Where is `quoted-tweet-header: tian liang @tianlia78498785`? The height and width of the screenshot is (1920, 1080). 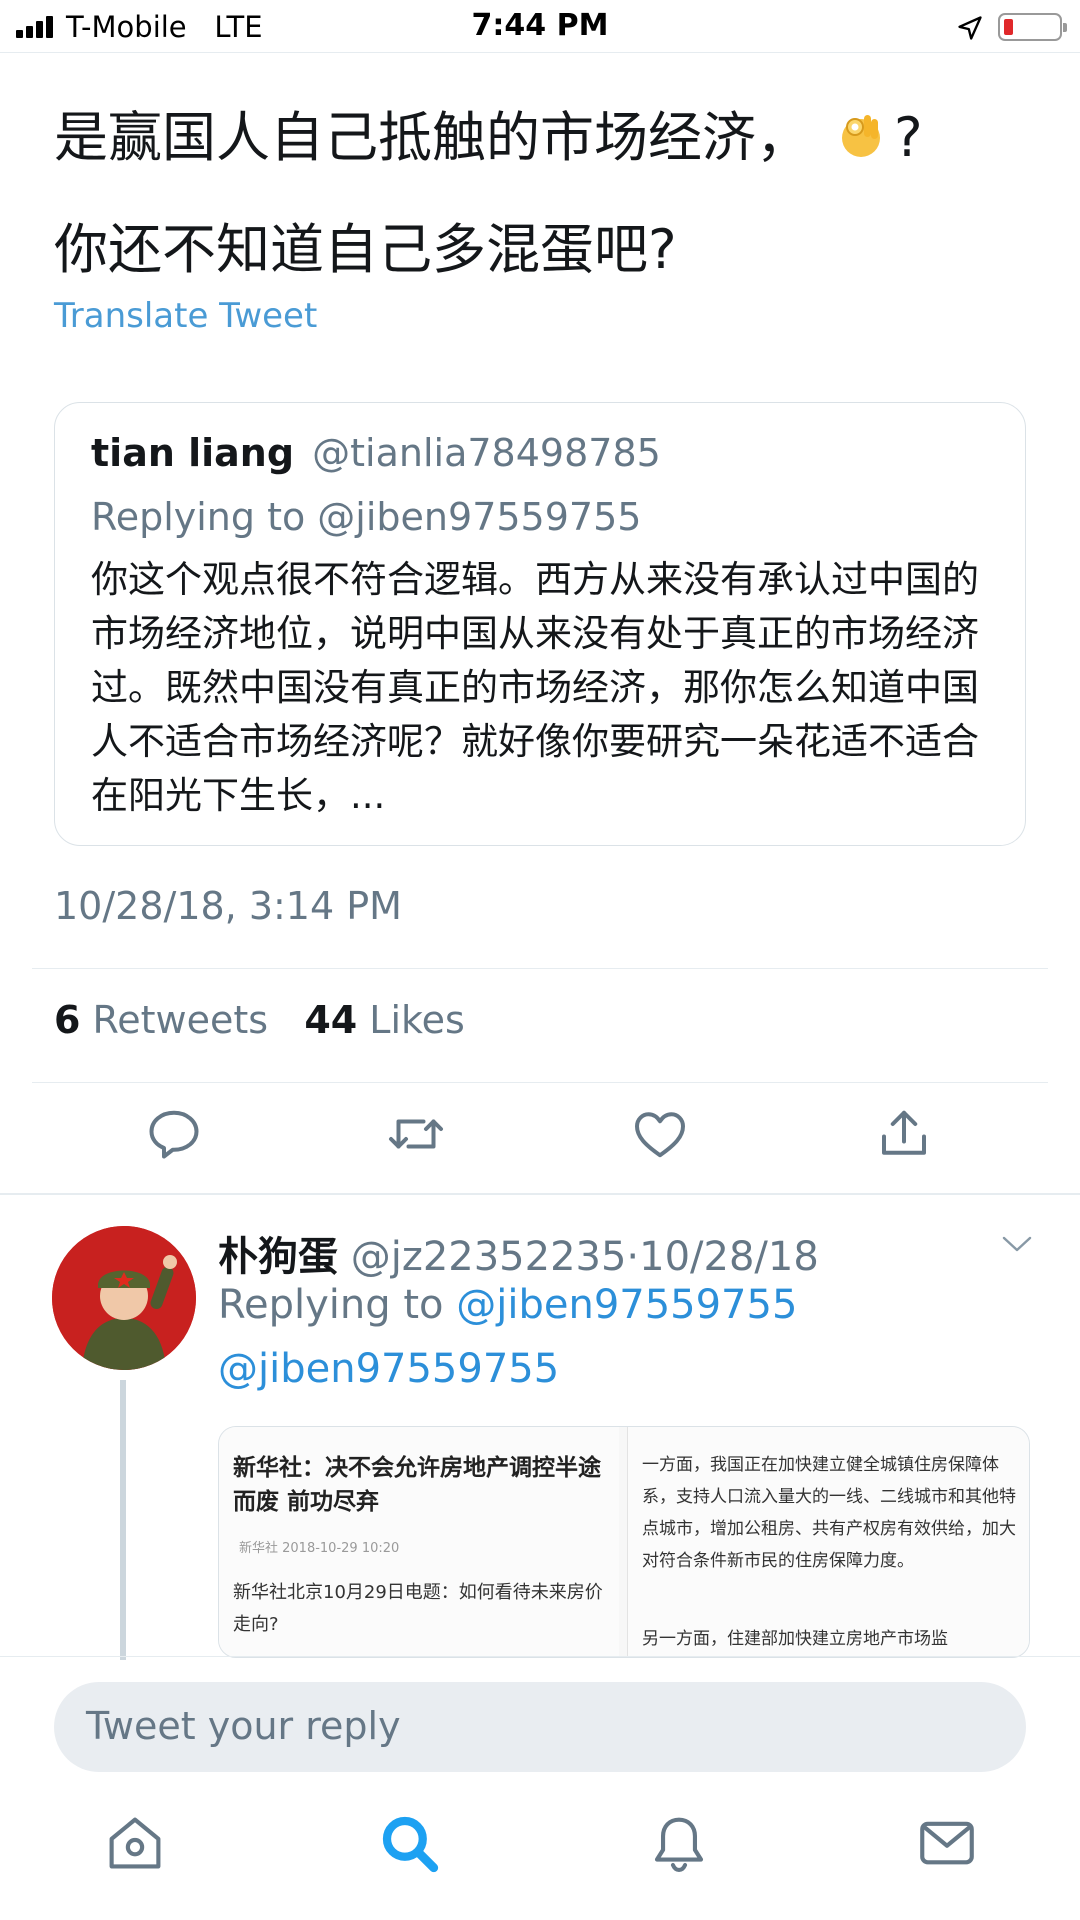 quoted-tweet-header: tian liang @tianlia78498785 is located at coordinates (376, 453).